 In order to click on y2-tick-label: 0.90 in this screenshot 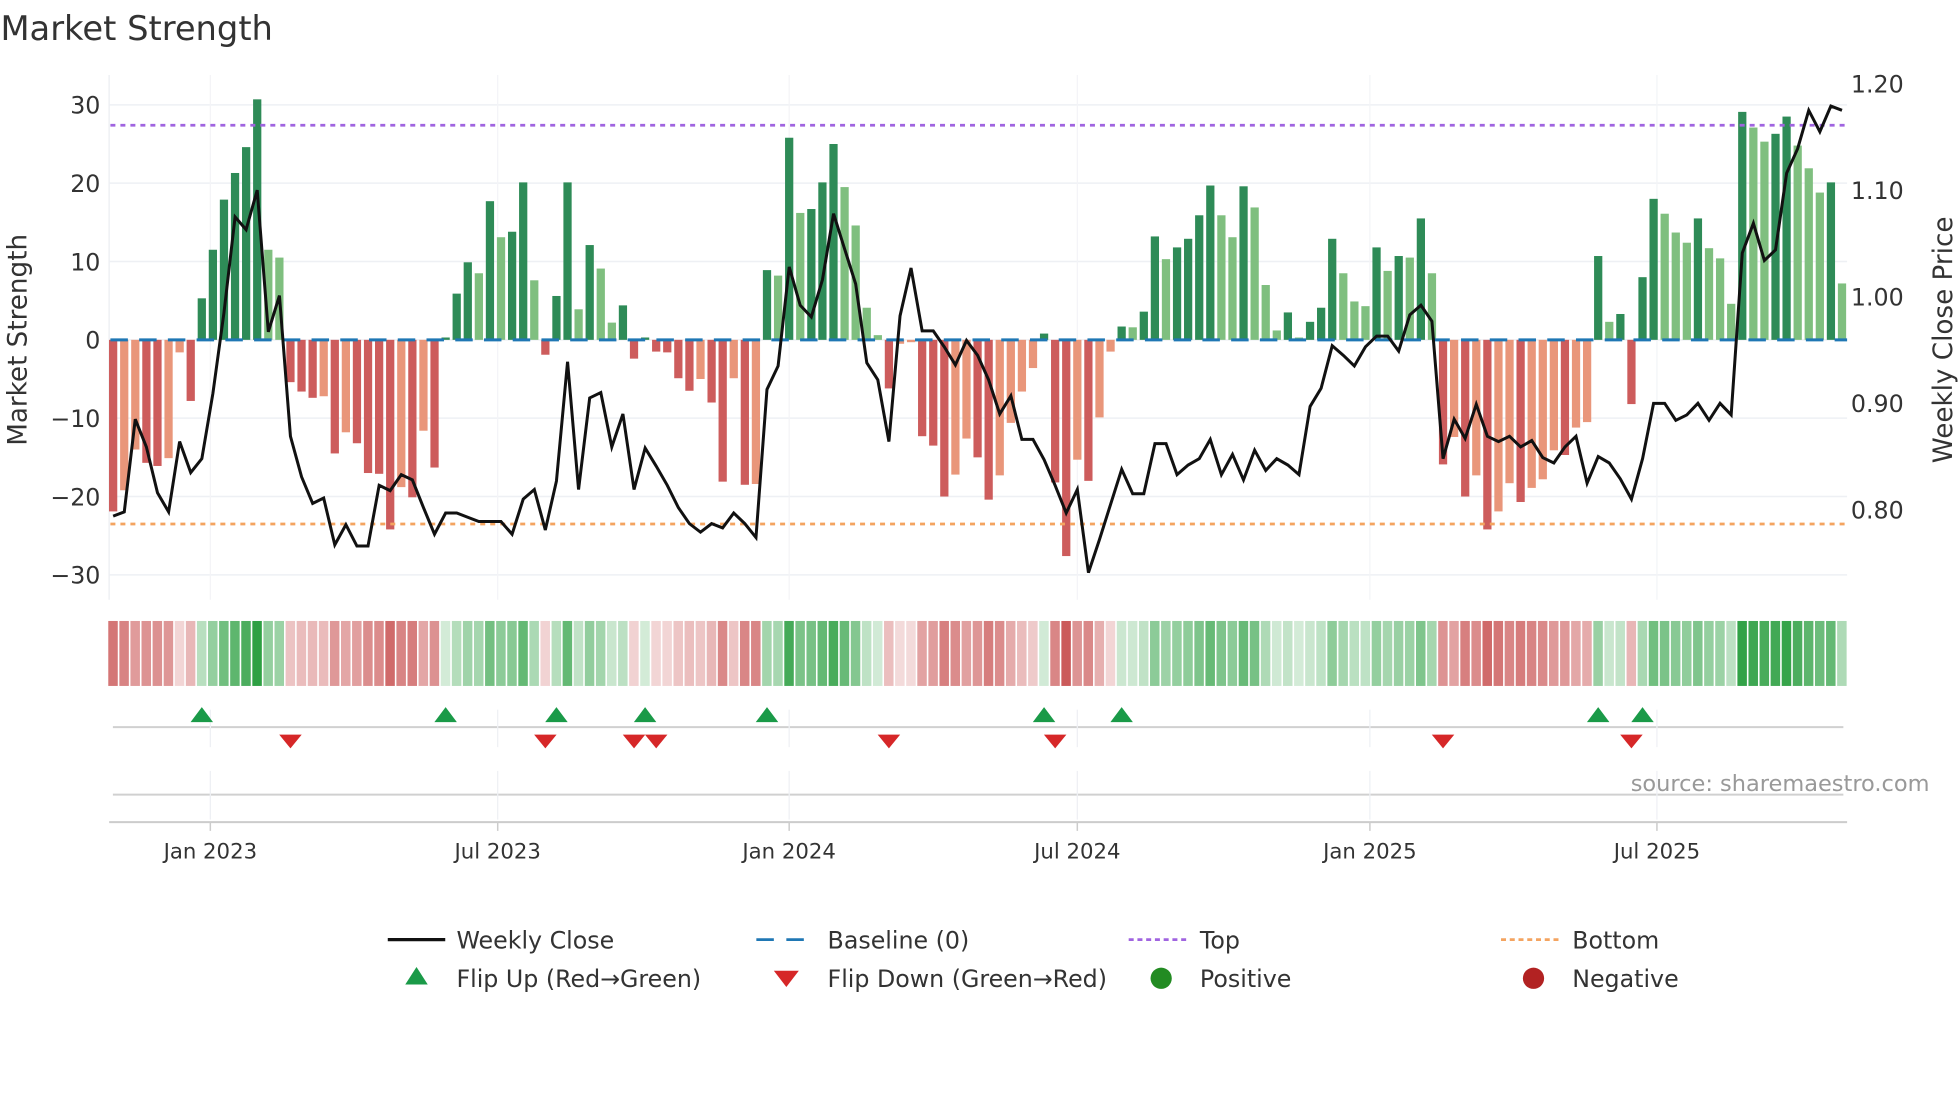, I will do `click(1877, 404)`.